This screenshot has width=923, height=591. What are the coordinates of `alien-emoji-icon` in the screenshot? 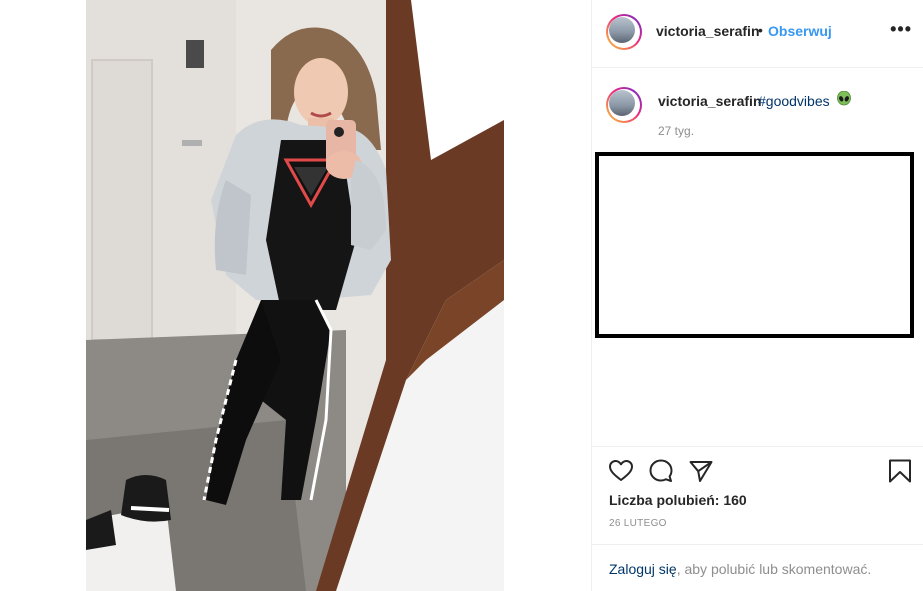 It's located at (844, 98).